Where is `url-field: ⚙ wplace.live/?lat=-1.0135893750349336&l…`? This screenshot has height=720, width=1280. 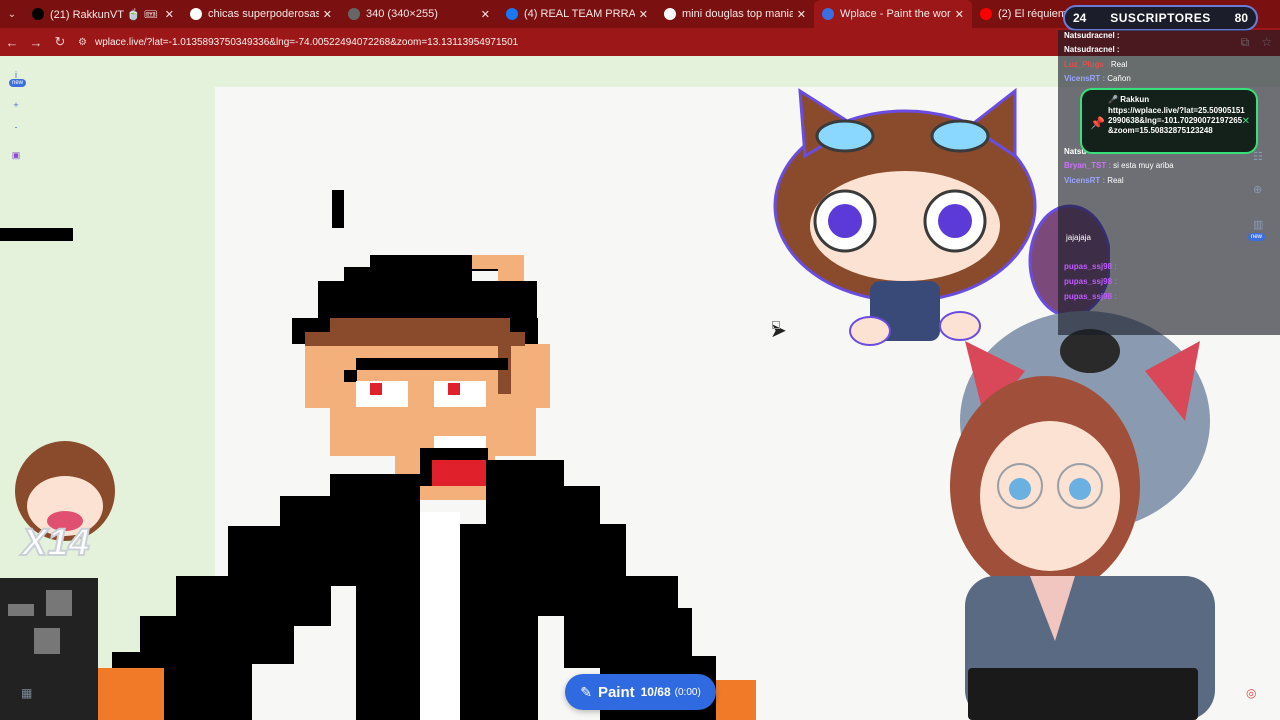
url-field: ⚙ wplace.live/?lat=-1.0135893750349336&l… is located at coordinates (543, 42).